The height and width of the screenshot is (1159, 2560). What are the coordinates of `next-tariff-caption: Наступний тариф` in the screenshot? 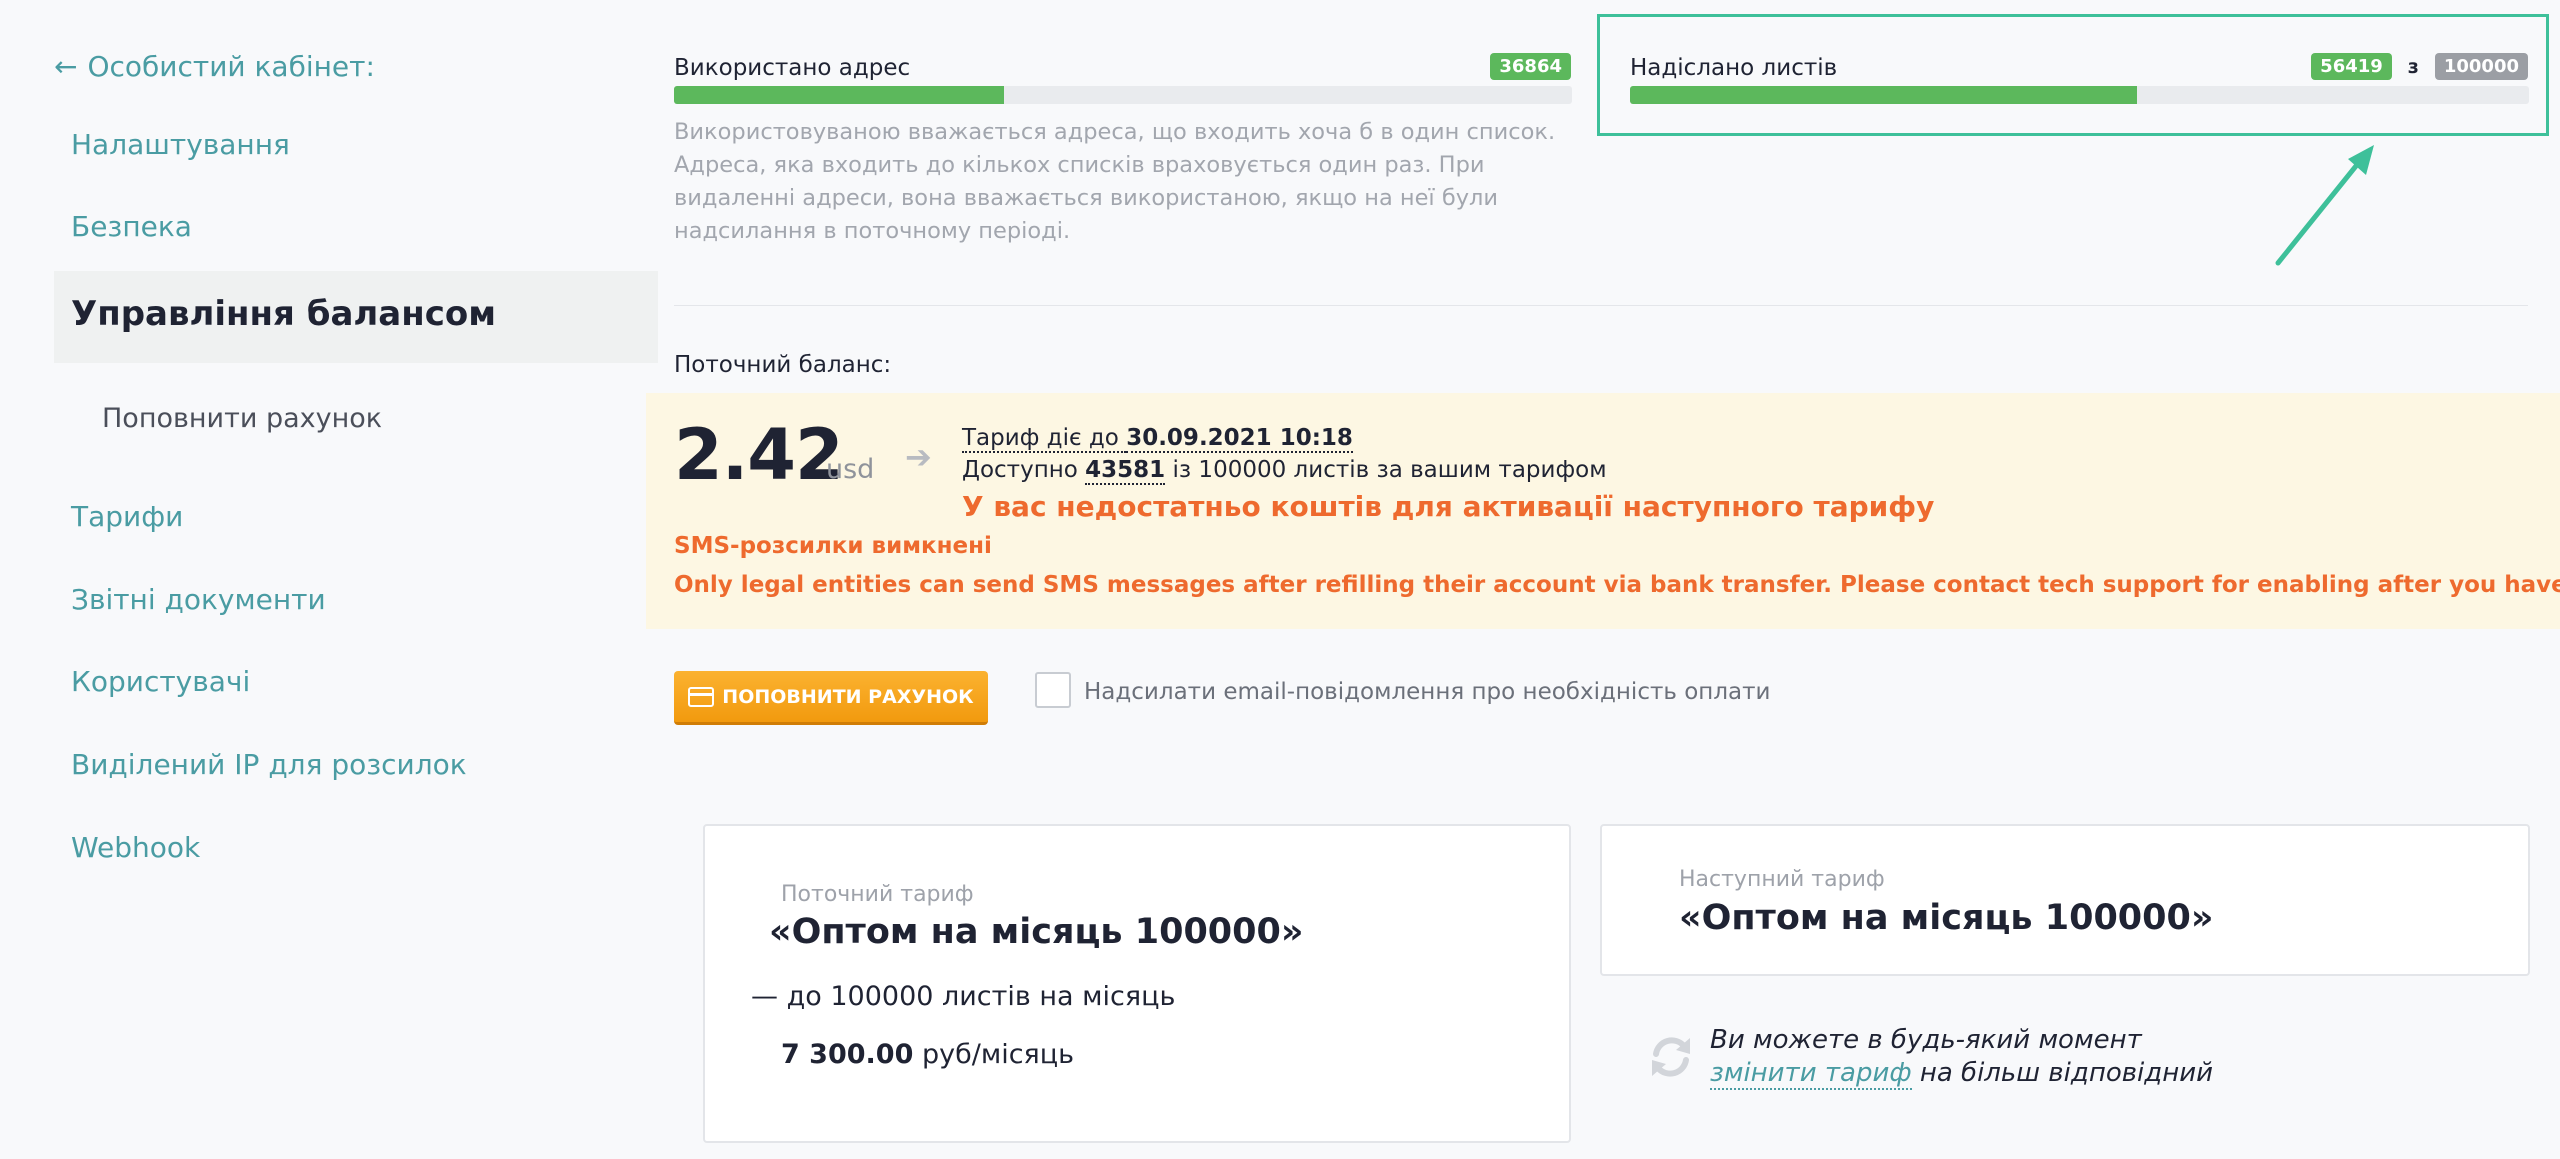 It's located at (1782, 879).